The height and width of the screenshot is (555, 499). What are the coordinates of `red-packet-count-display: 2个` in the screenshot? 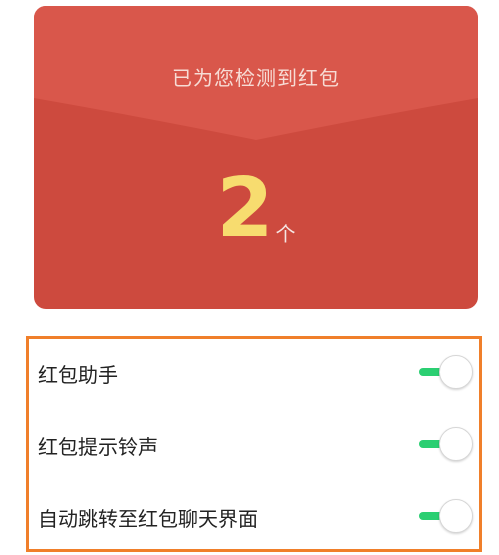 It's located at (256, 209).